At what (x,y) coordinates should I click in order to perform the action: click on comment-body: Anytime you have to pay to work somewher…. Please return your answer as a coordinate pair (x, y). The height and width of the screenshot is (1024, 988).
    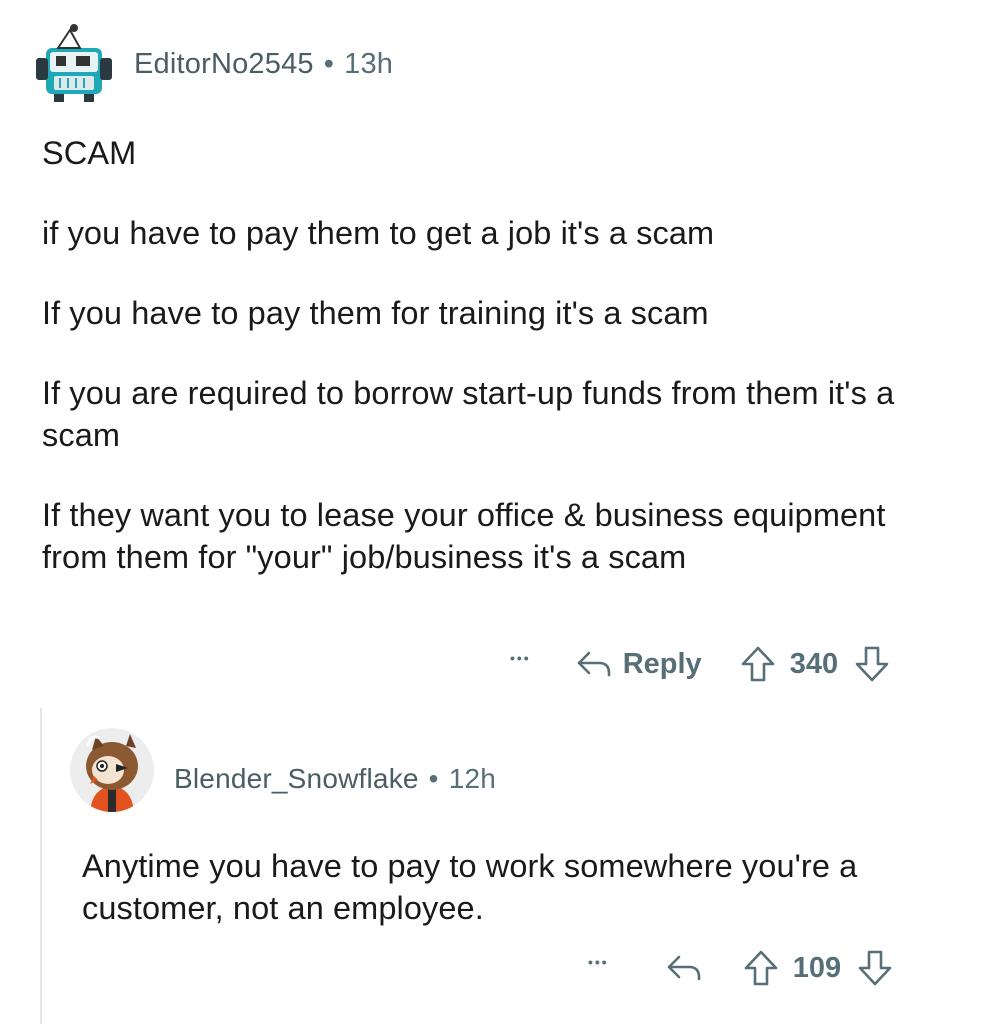
    Looking at the image, I should click on (482, 887).